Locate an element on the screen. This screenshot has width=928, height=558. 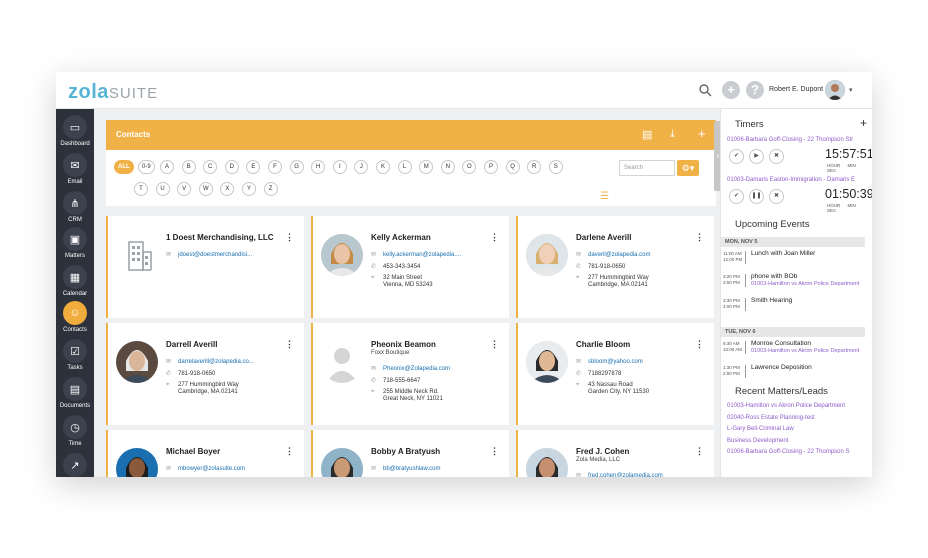
contact-phone: 7188297878 is located at coordinates (604, 374).